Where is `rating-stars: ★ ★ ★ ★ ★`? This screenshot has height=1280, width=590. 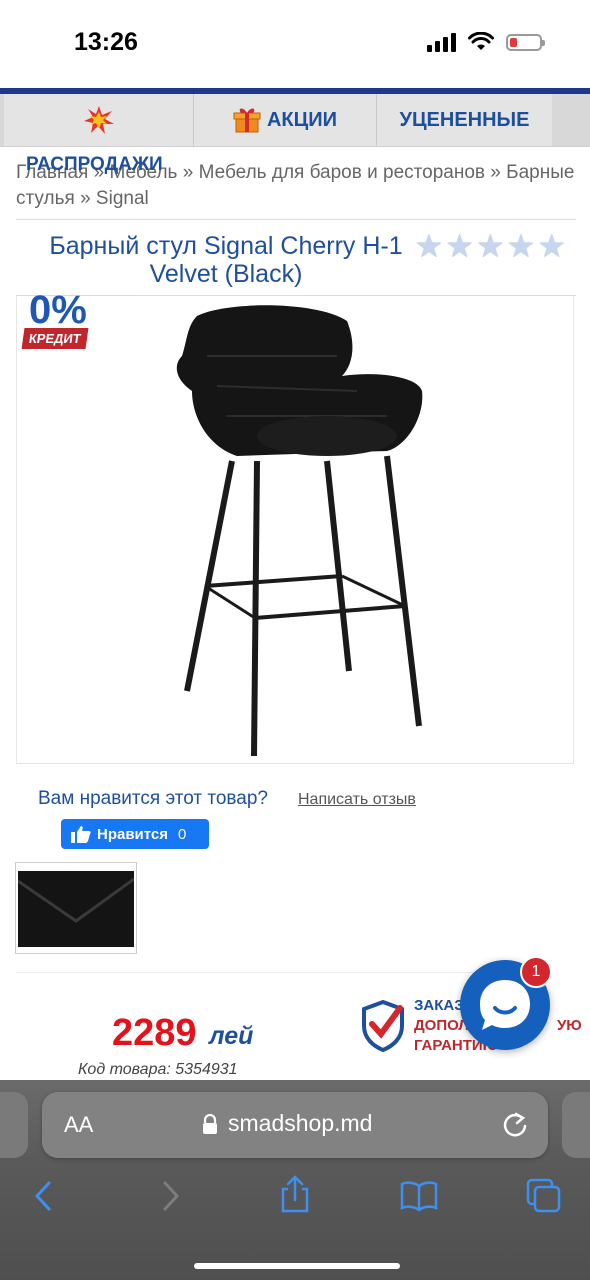 rating-stars: ★ ★ ★ ★ ★ is located at coordinates (490, 246).